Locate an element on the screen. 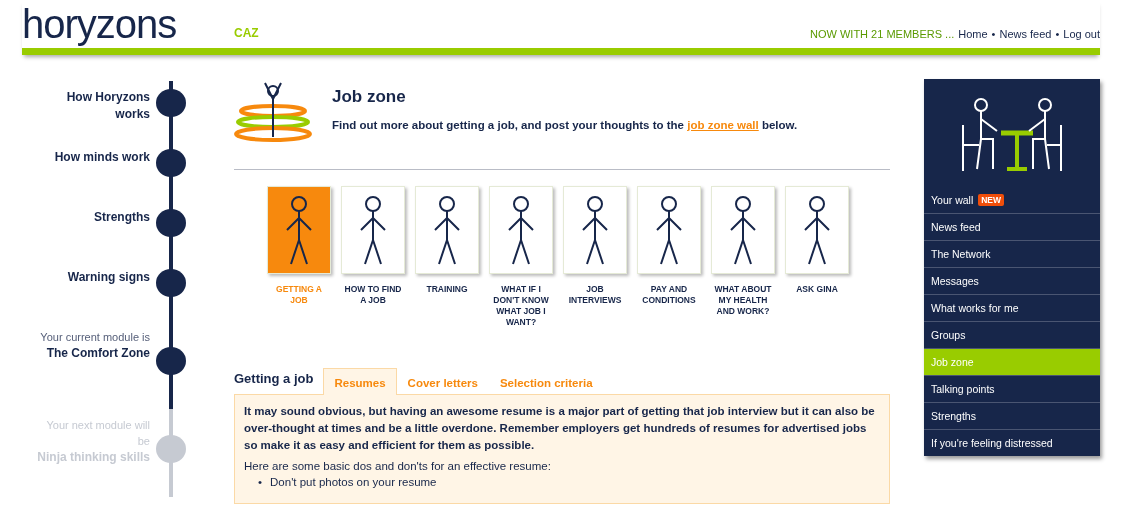 The image size is (1122, 506). body-text: Here are some basic dos and don'ts for an effective resume: is located at coordinates (398, 466).